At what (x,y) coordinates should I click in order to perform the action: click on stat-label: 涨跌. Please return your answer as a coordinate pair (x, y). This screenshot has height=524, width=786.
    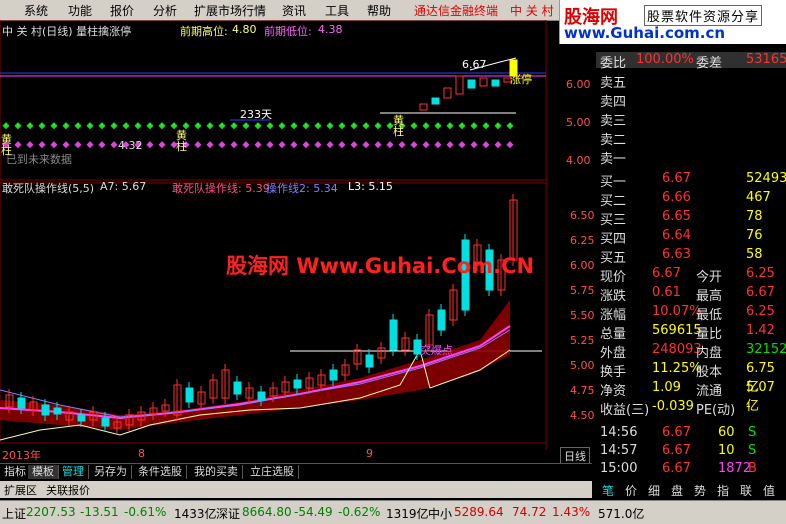
    Looking at the image, I should click on (613, 296).